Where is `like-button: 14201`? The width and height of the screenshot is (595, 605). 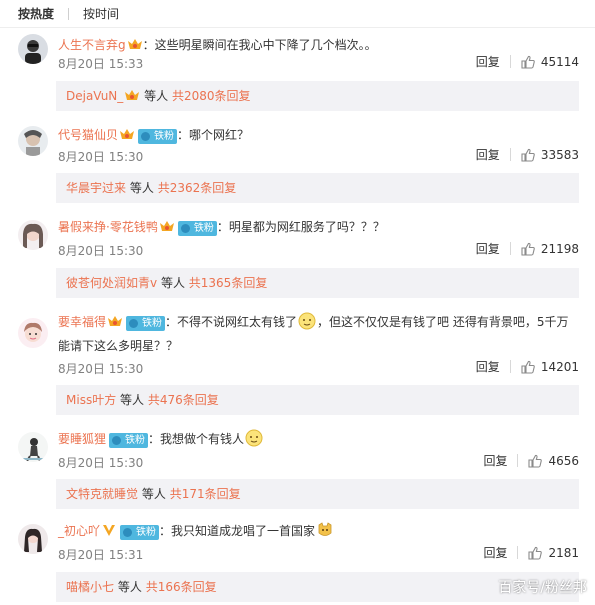
like-button: 14201 is located at coordinates (550, 367).